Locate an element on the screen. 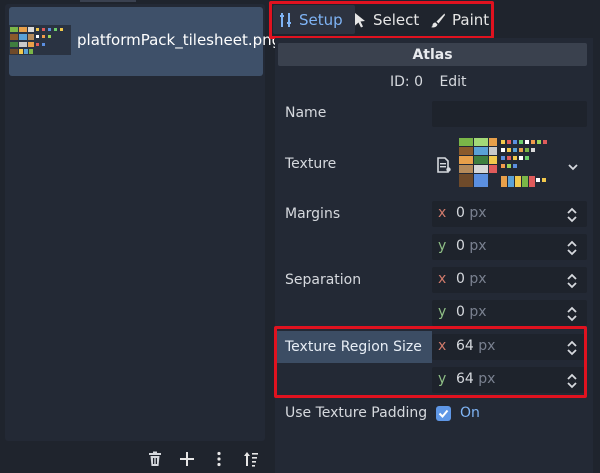 The height and width of the screenshot is (473, 600). add-source-button is located at coordinates (187, 459).